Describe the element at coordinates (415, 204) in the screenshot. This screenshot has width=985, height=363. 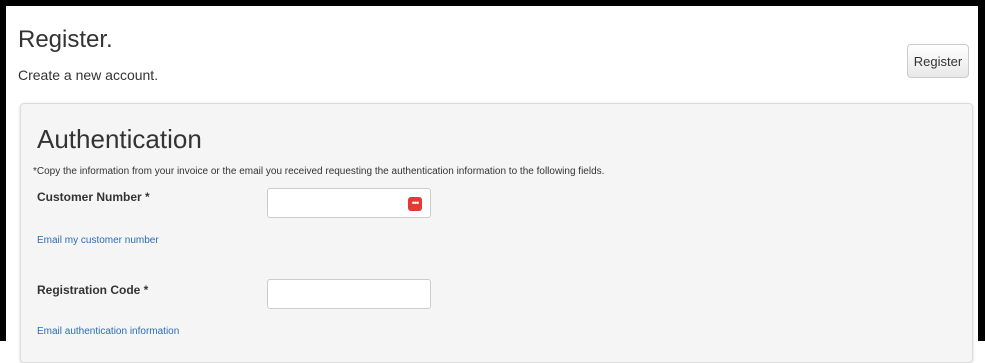
I see `password-manager-icon: •••` at that location.